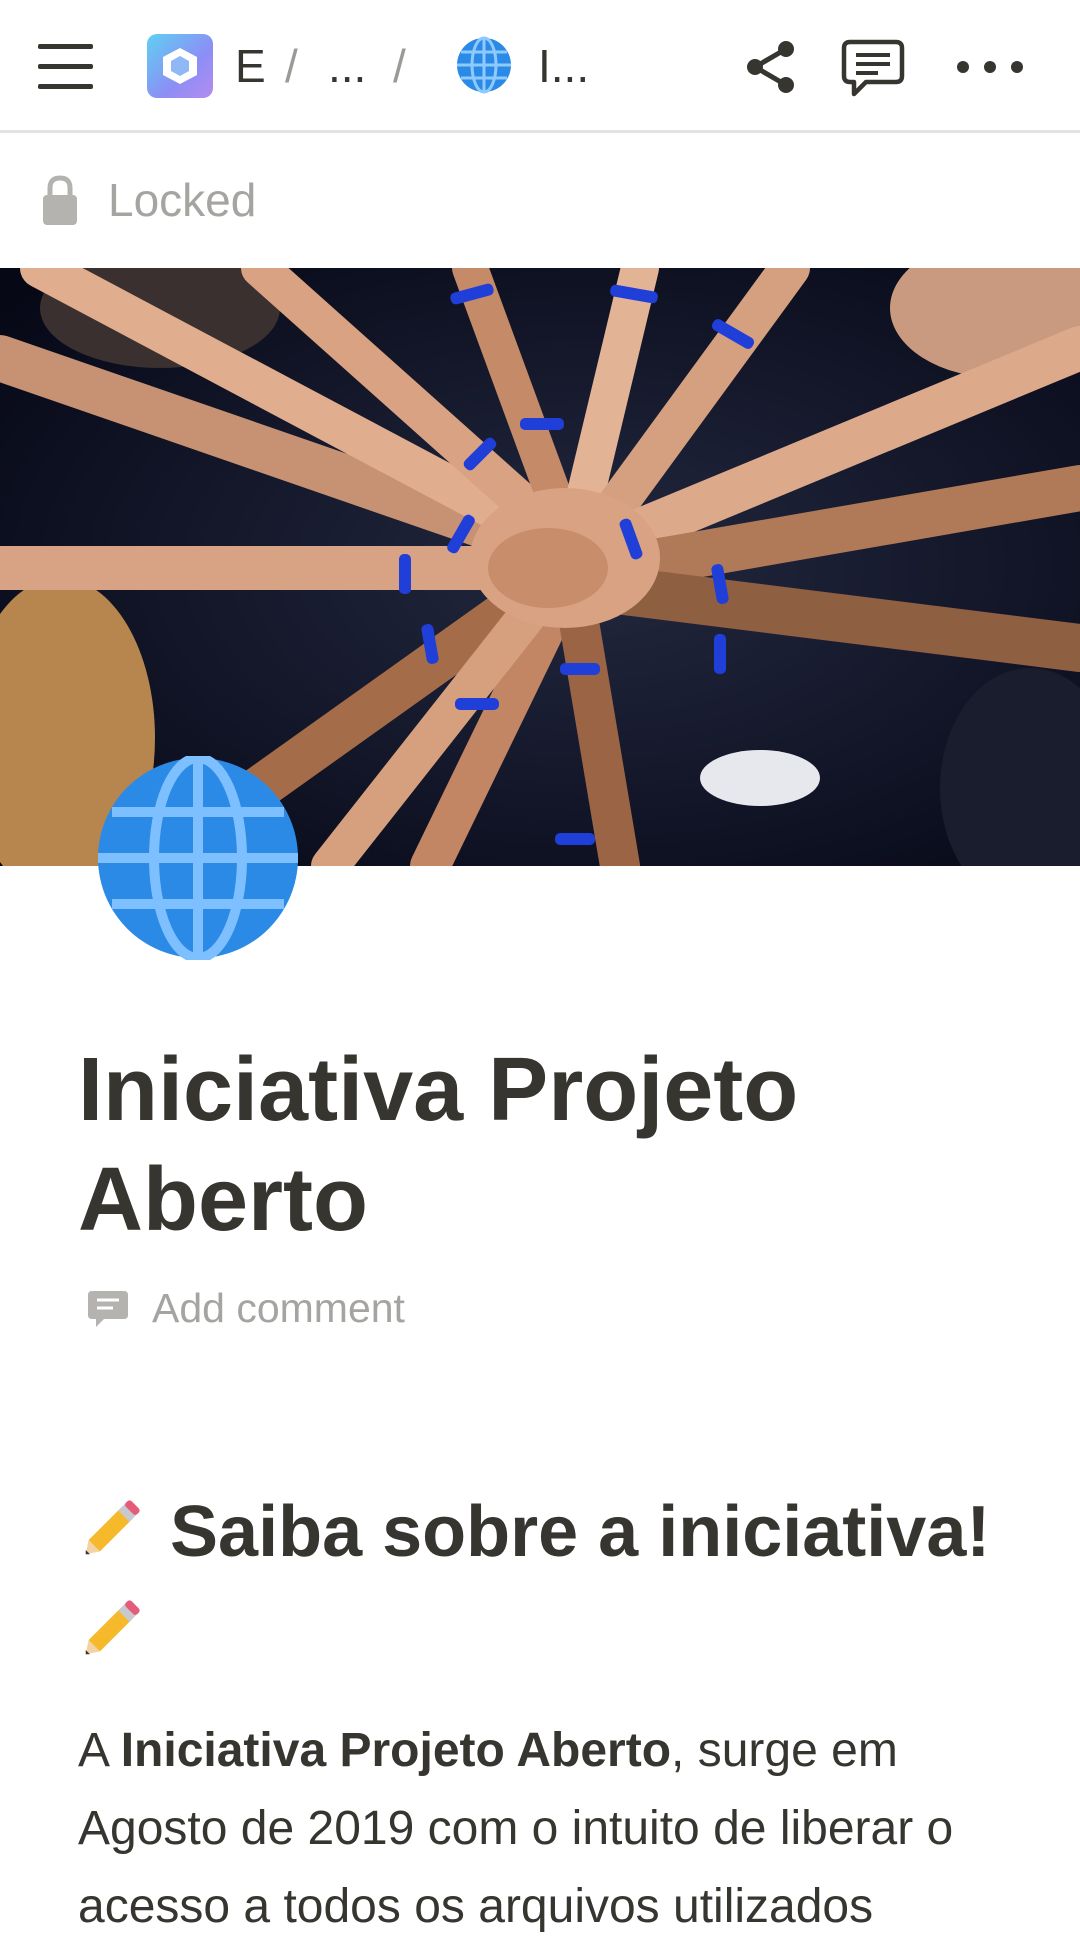  Describe the element at coordinates (66, 67) in the screenshot. I see `menu-icon` at that location.